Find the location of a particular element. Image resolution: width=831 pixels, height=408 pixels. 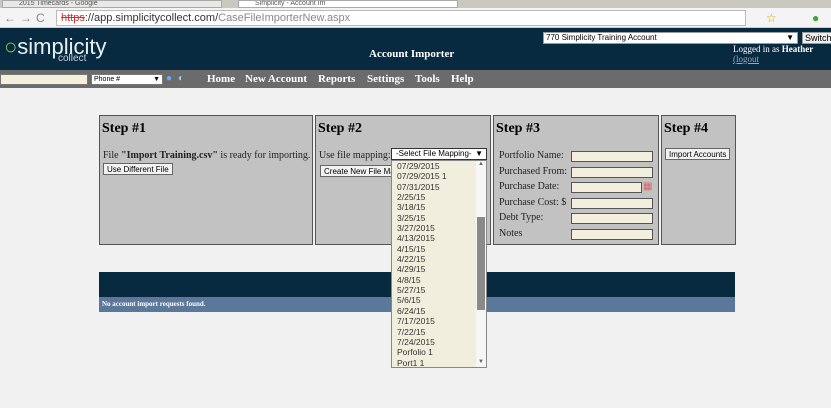

account-select-value: 770 Simplicity Training Account is located at coordinates (601, 37).